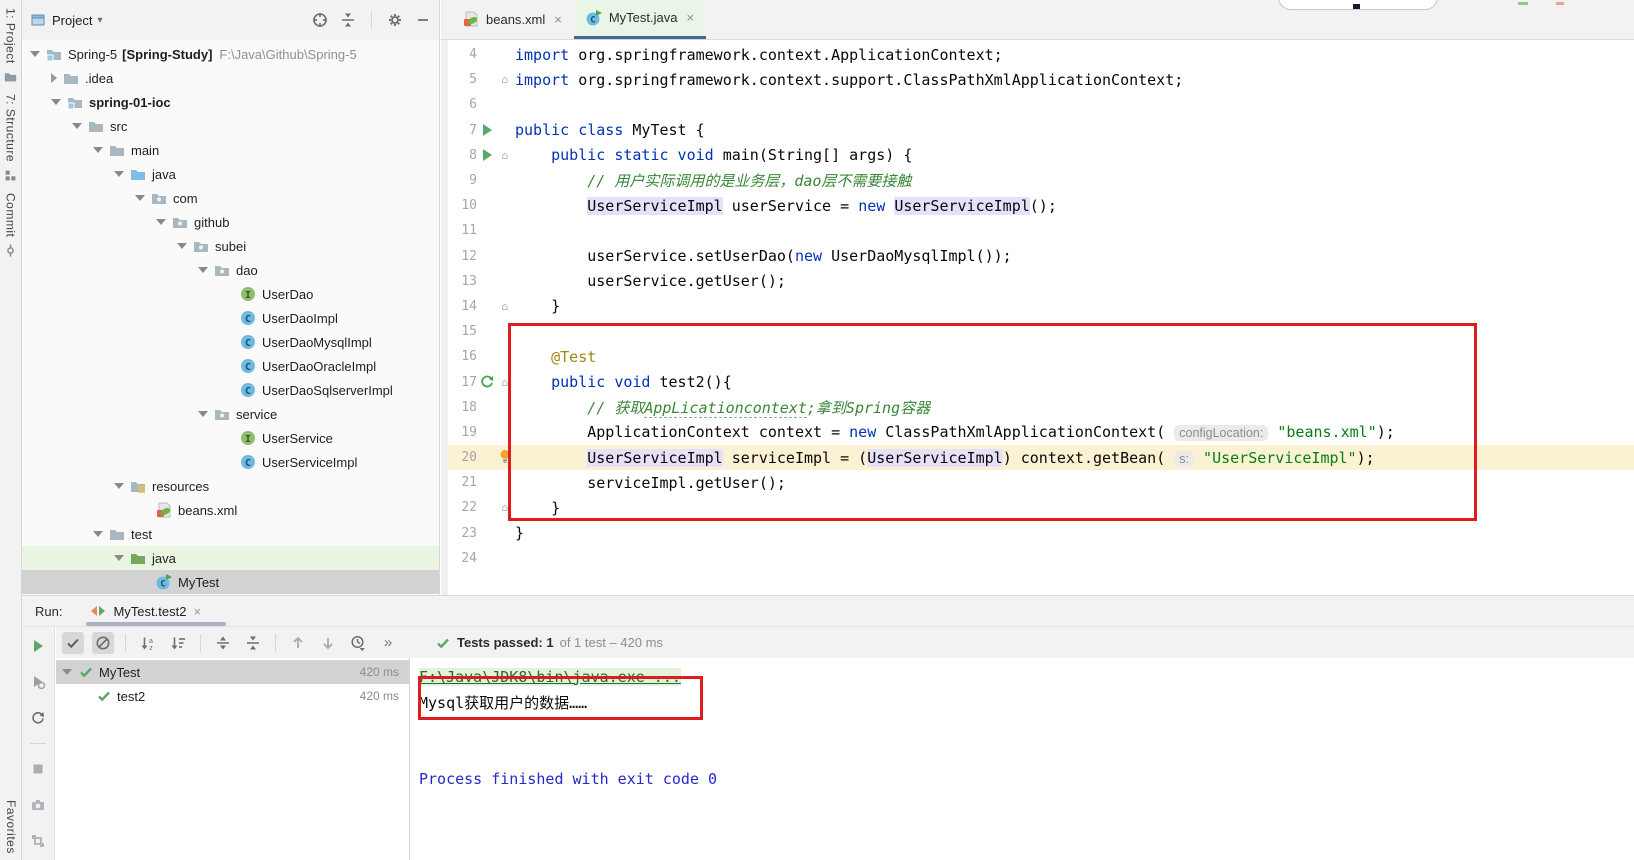 Image resolution: width=1634 pixels, height=860 pixels. I want to click on tree-item-com: com, so click(230, 198).